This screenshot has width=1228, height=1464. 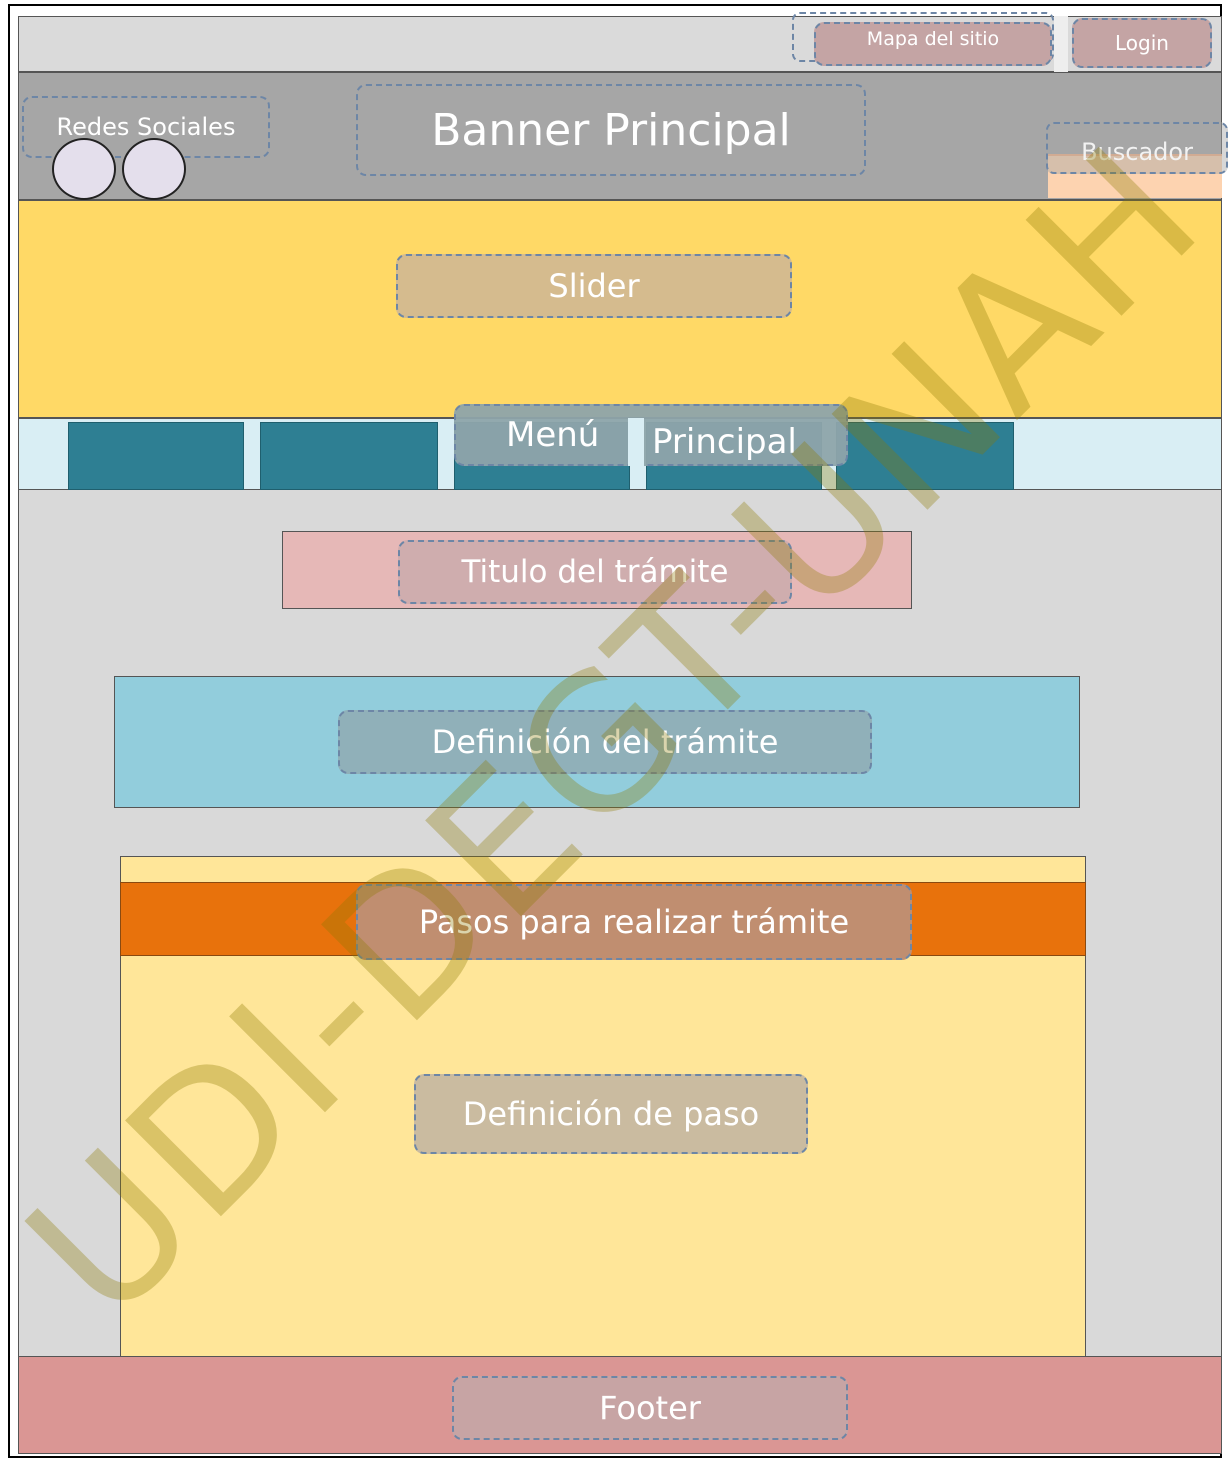 I want to click on menu-label-separator, so click(x=636, y=442).